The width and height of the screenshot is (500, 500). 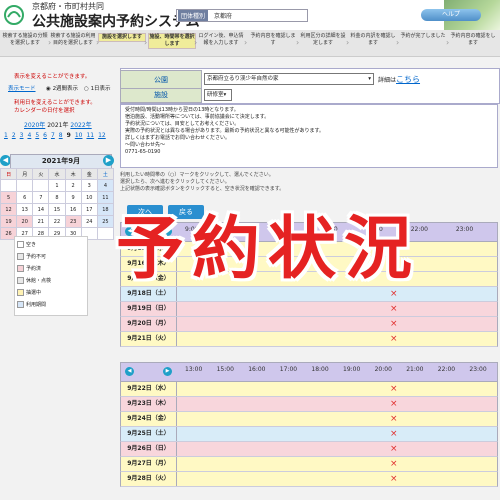 What do you see at coordinates (25, 197) in the screenshot?
I see `calendar-day: 6` at bounding box center [25, 197].